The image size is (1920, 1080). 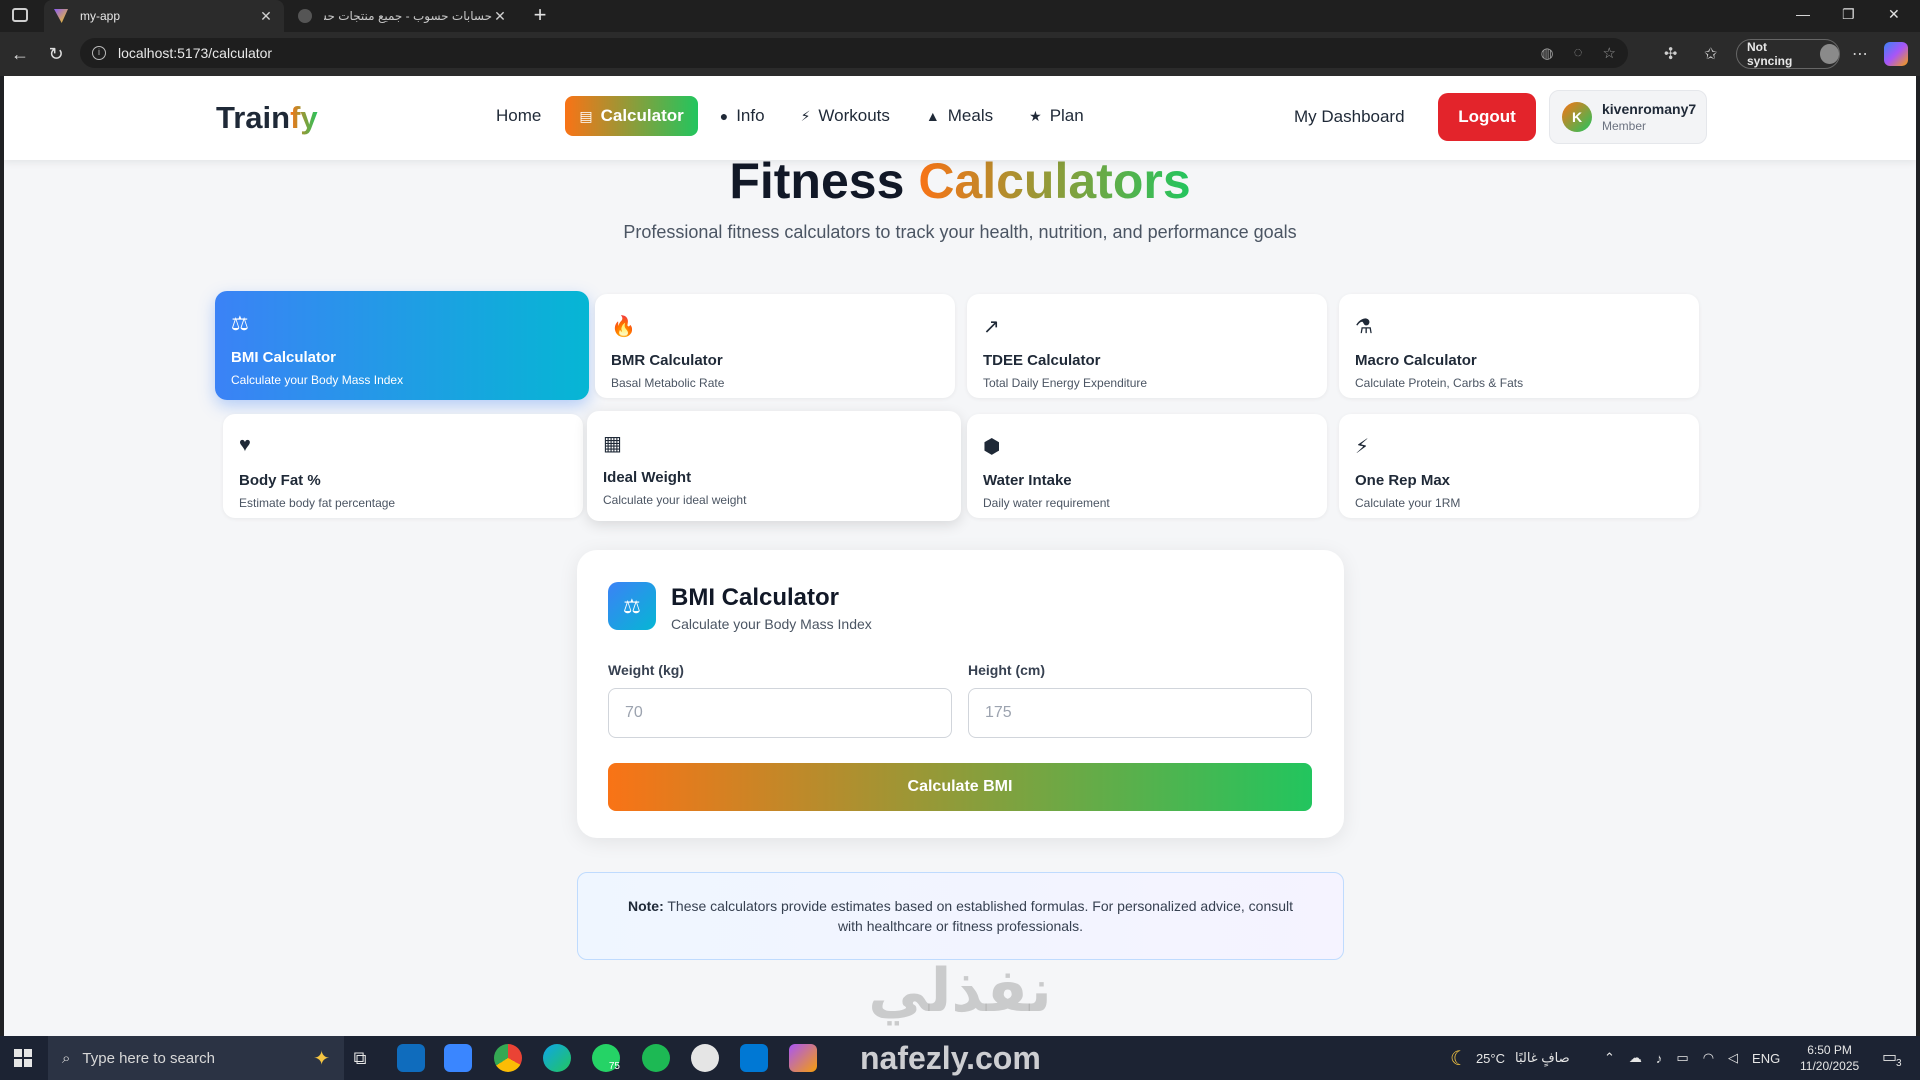 What do you see at coordinates (612, 444) in the screenshot?
I see `calculator-icon: ▦` at bounding box center [612, 444].